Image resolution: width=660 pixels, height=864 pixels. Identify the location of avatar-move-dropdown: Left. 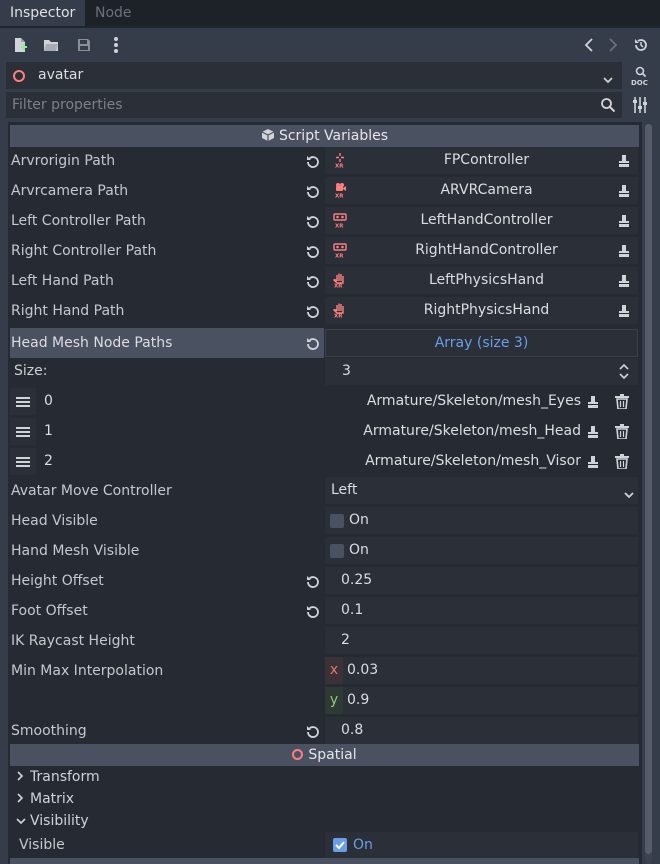
(481, 490).